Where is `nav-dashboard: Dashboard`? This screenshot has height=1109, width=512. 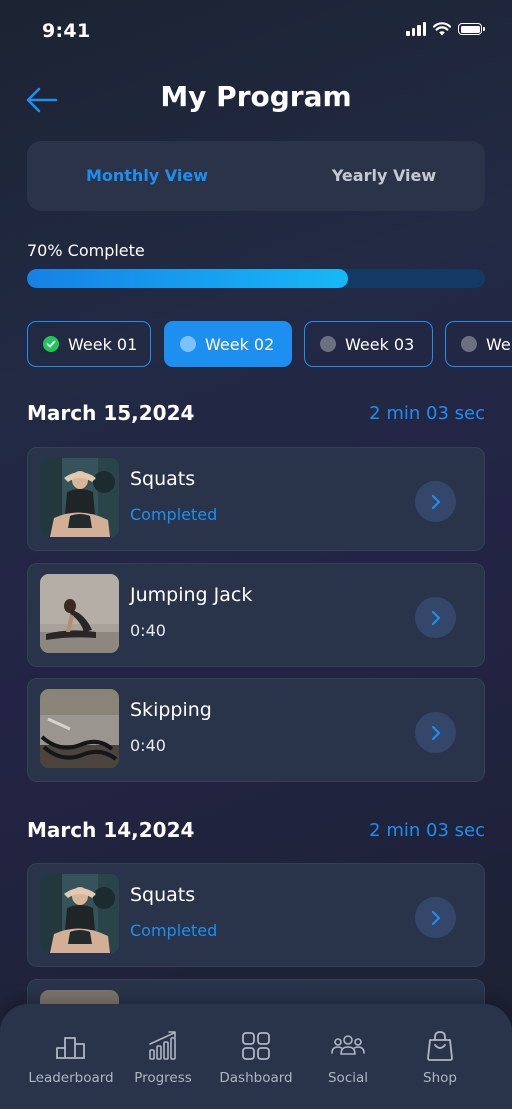
nav-dashboard: Dashboard is located at coordinates (256, 1058).